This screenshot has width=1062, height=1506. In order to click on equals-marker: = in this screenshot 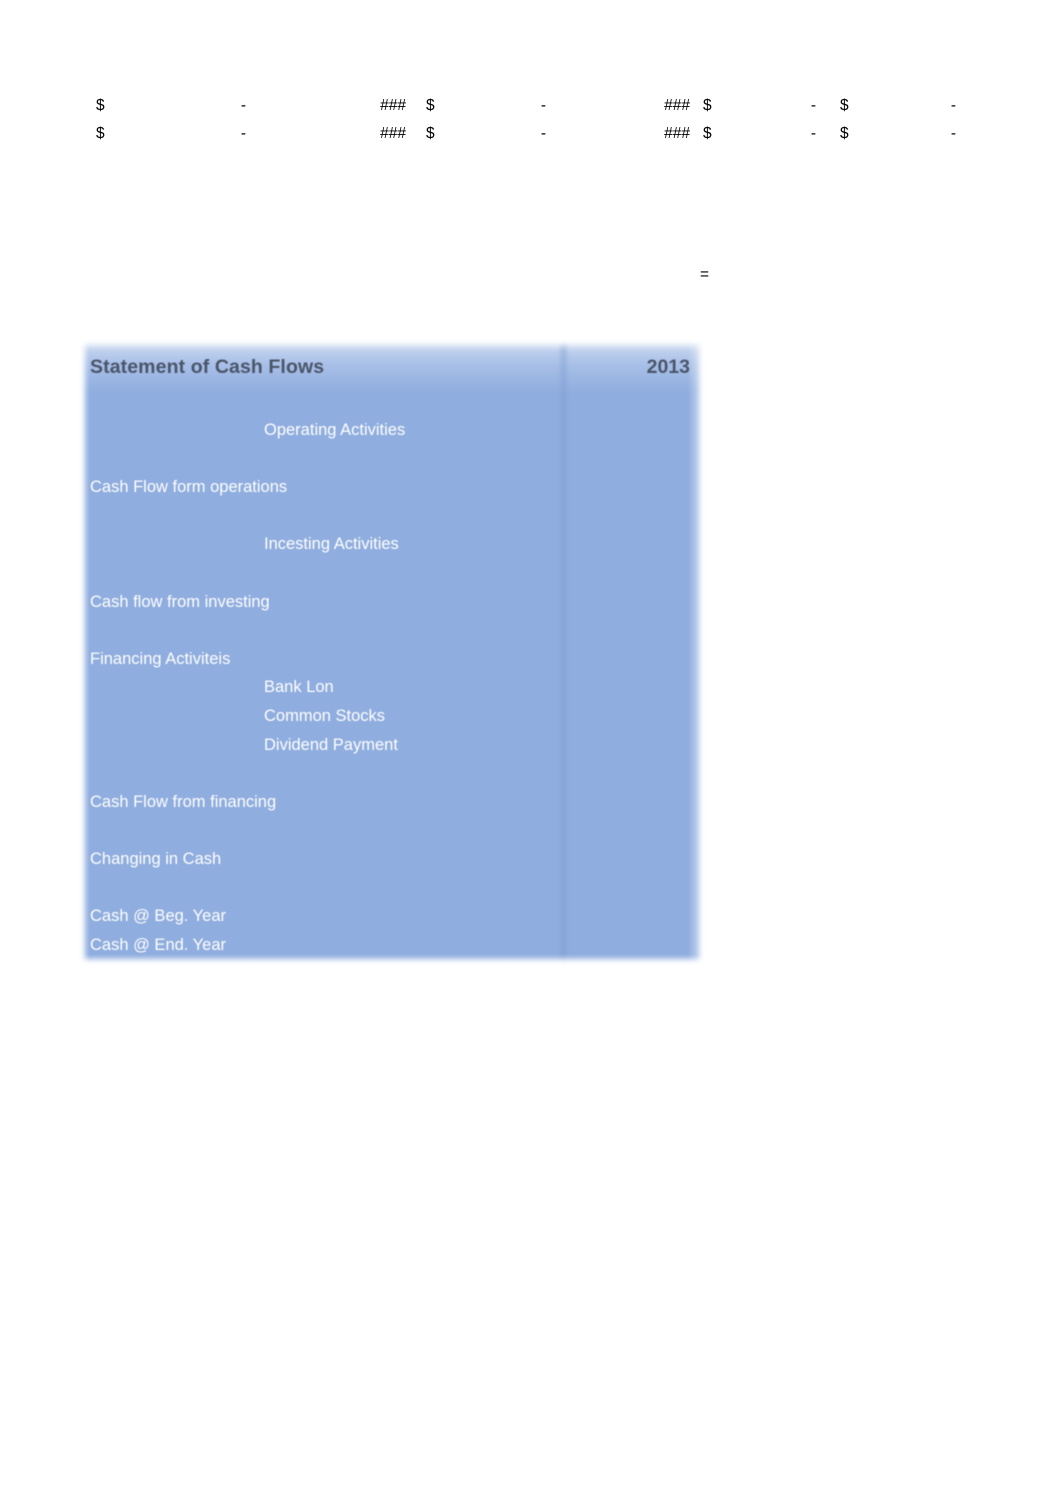, I will do `click(705, 274)`.